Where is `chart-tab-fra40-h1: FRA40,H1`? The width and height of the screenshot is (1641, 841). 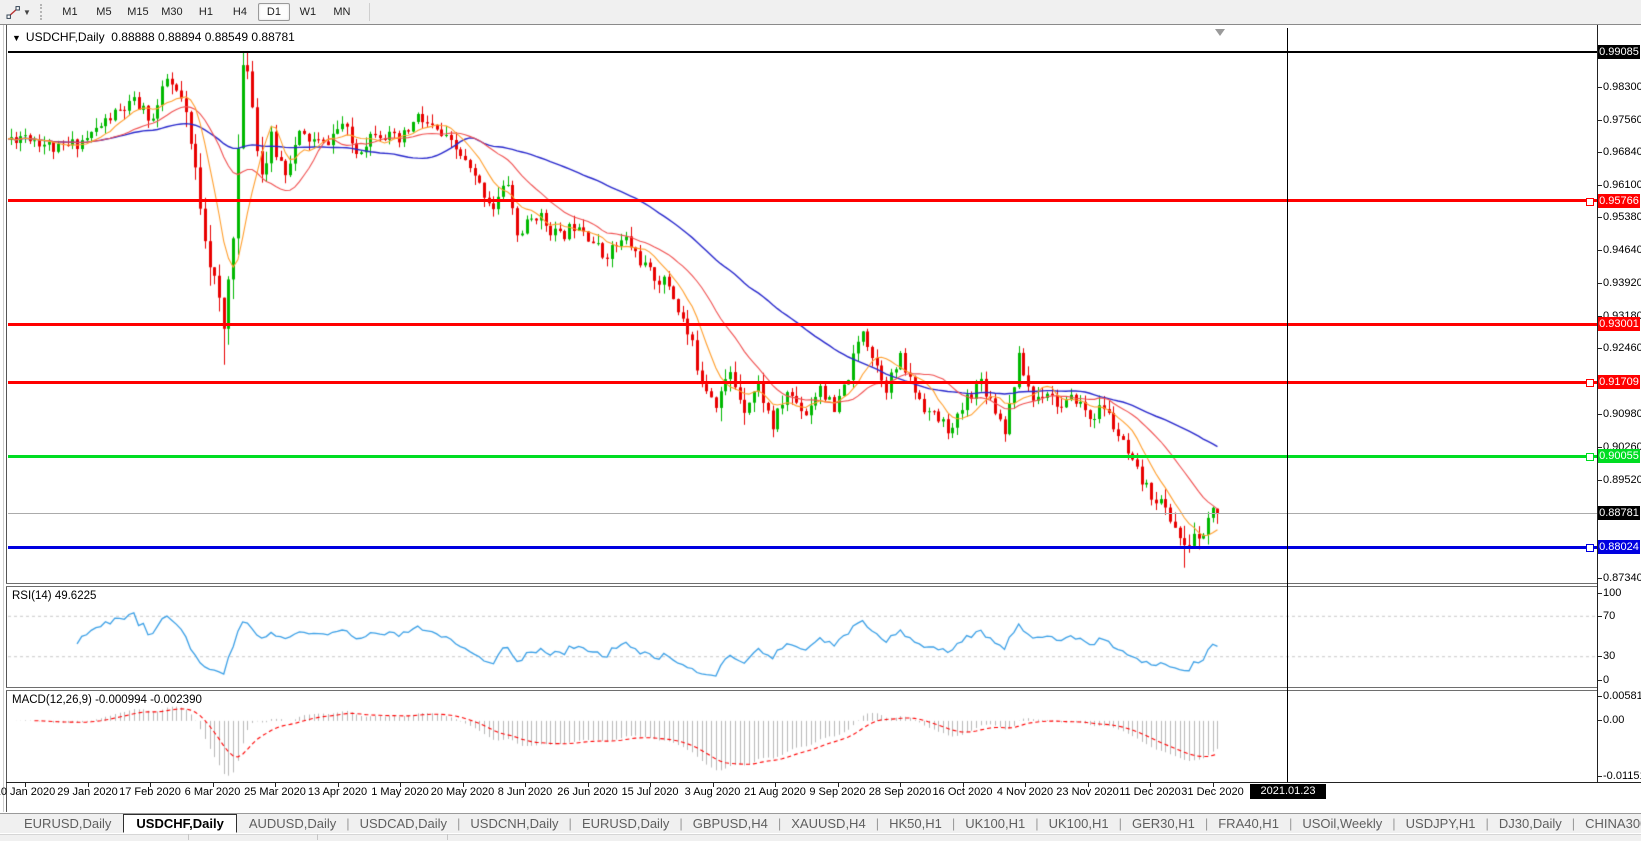 chart-tab-fra40-h1: FRA40,H1 is located at coordinates (1248, 823).